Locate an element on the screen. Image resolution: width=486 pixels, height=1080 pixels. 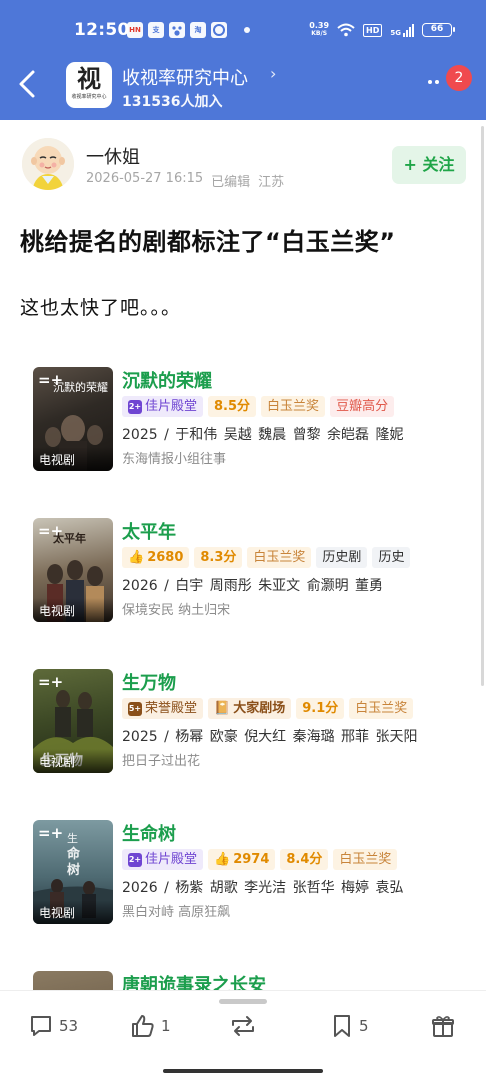
network-speed: 0.39 KB/S is located at coordinates (319, 30).